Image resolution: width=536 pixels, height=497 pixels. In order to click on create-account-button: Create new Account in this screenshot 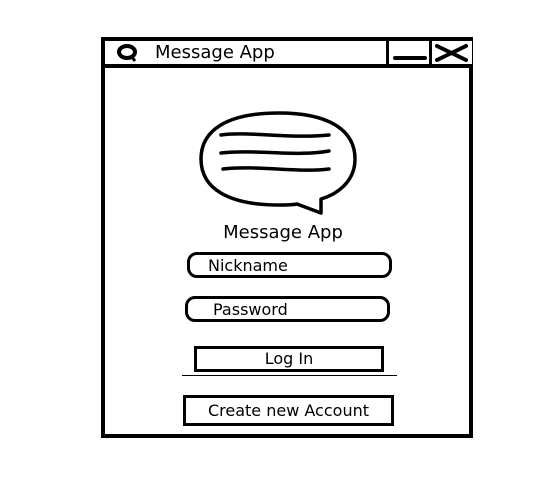, I will do `click(288, 410)`.